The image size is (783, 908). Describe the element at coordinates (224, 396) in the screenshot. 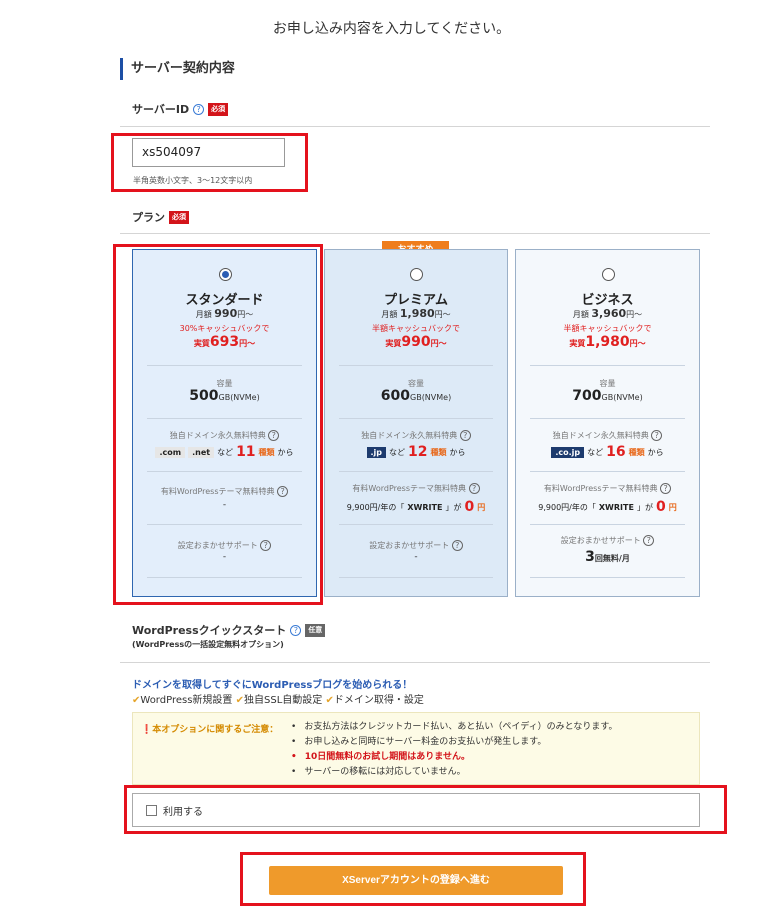

I see `capacity-value: 500GB(NVMe)` at that location.